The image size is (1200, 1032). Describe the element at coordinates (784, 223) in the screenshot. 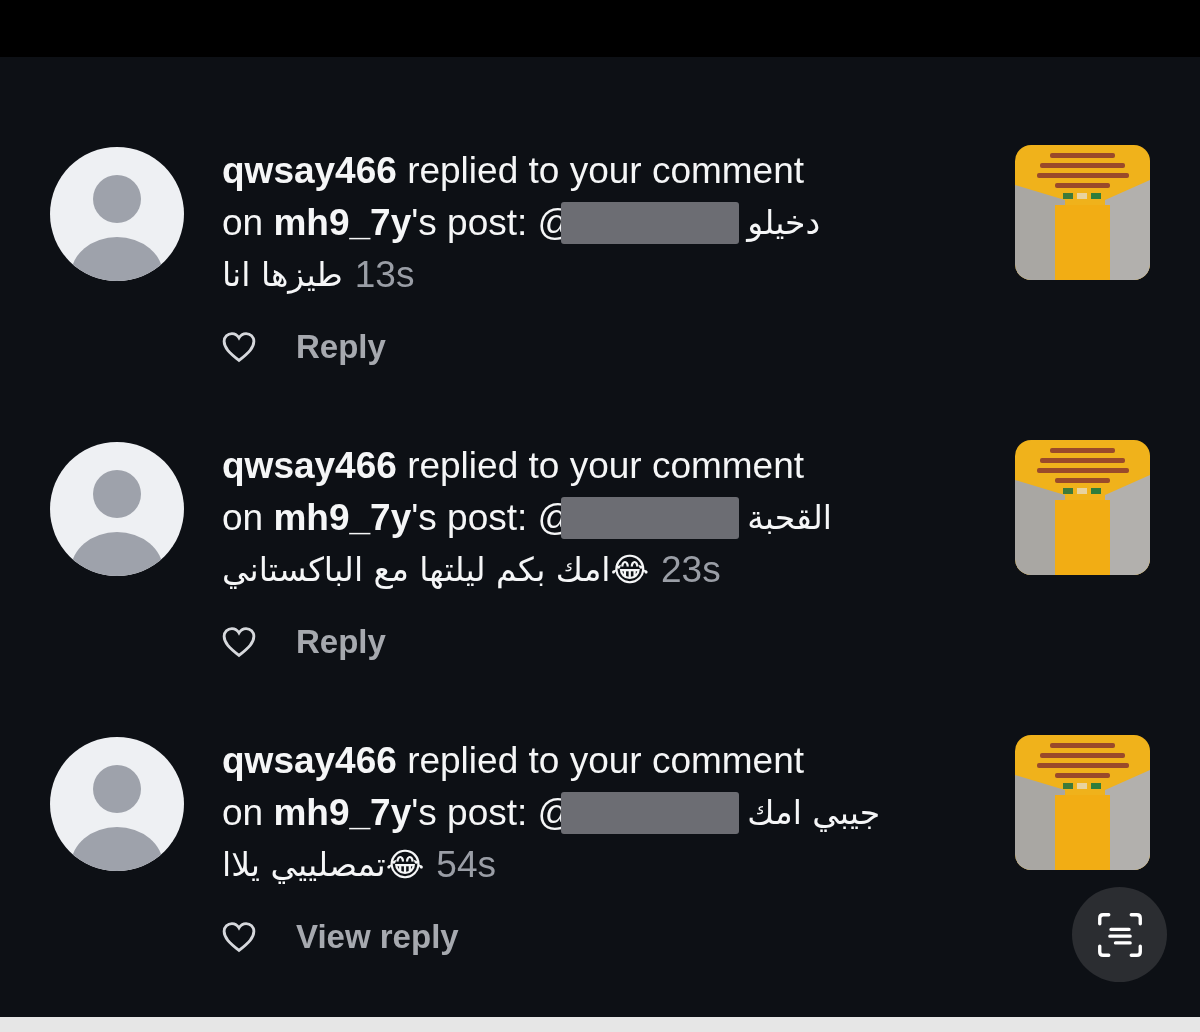

I see `comment-text: دخيلو` at that location.